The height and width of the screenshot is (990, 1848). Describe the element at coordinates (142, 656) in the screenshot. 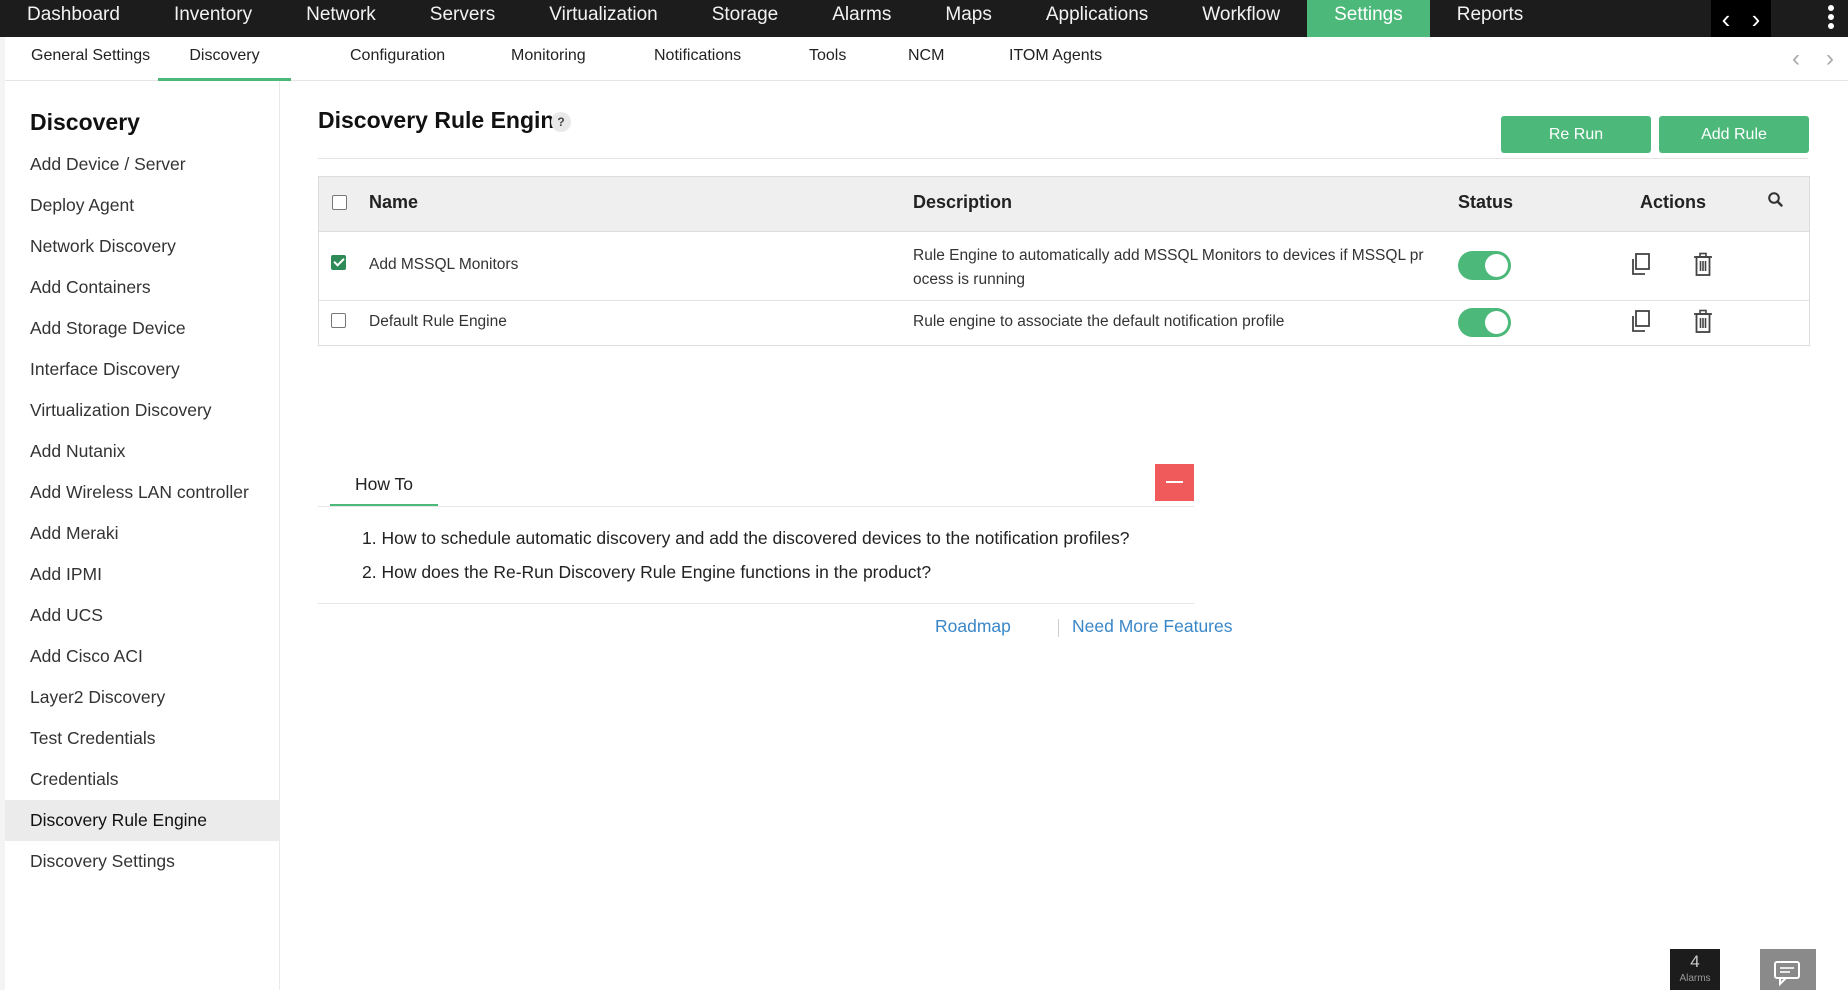

I see `sidebar-item-add-cisco-aci: Add Cisco ACI` at that location.